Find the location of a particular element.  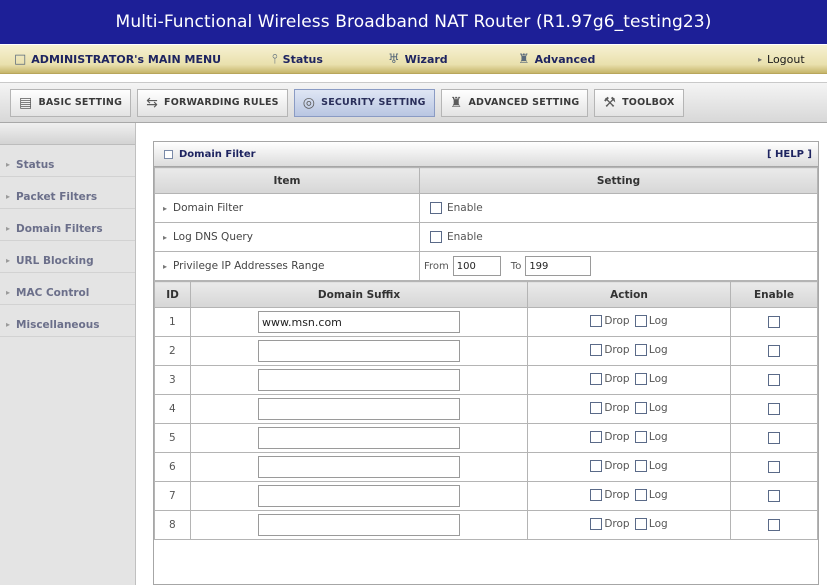

row-id: 1 is located at coordinates (172, 322).